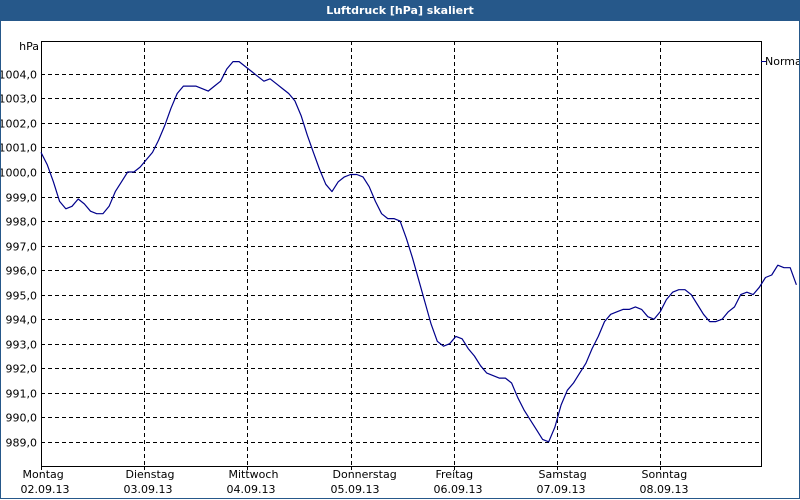  What do you see at coordinates (22, 222) in the screenshot?
I see `y-tick-label: 998,0` at bounding box center [22, 222].